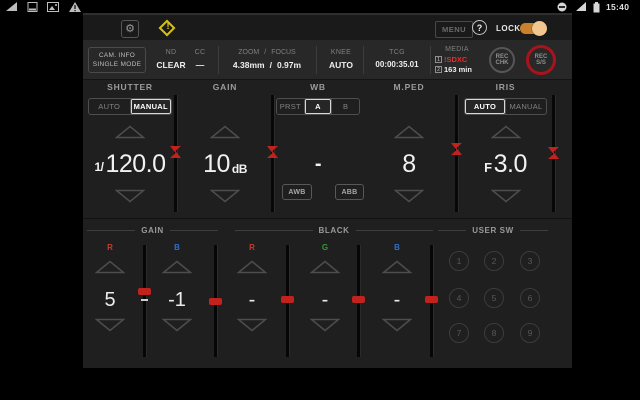 The height and width of the screenshot is (400, 640). I want to click on user-sw-4: 4, so click(459, 298).